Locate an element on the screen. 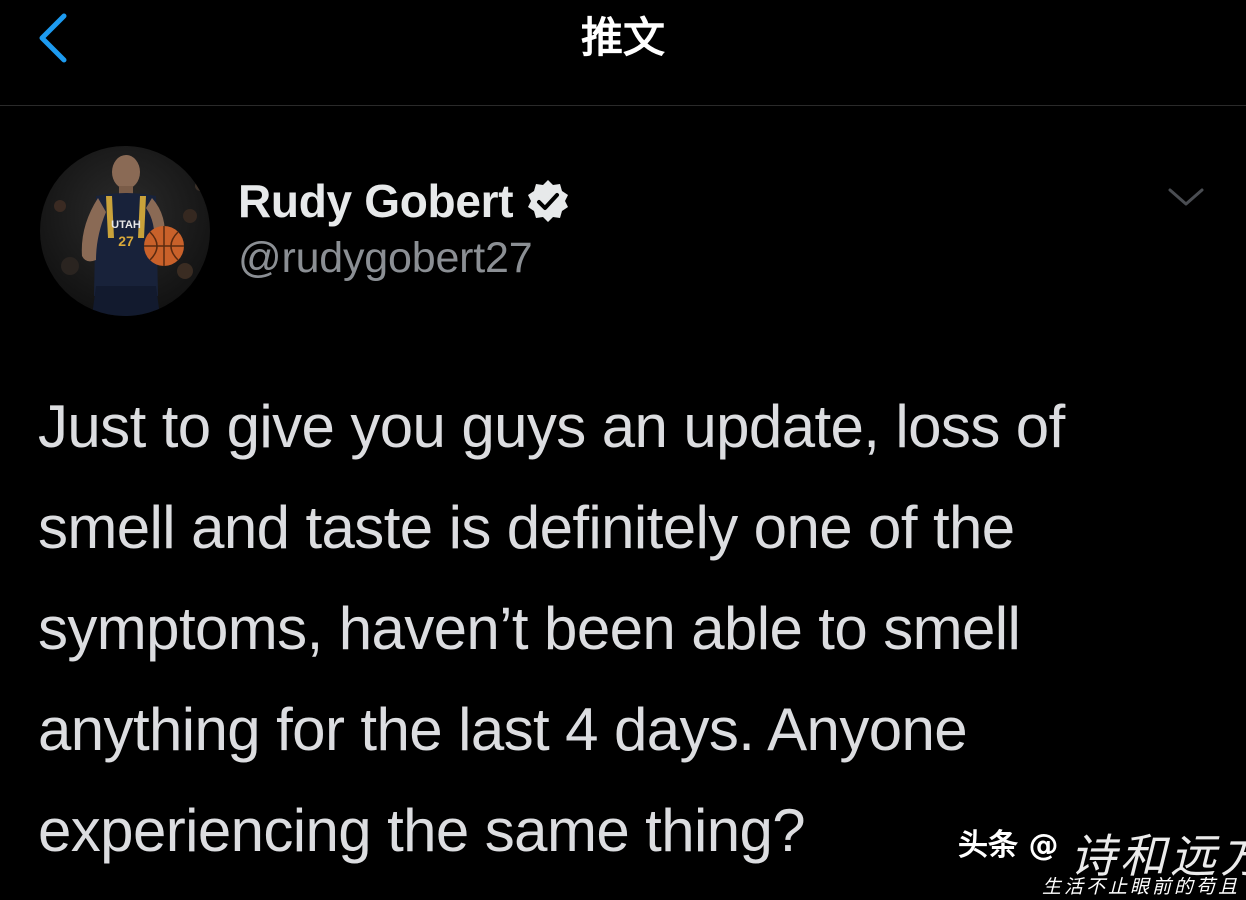 The width and height of the screenshot is (1246, 900). author-handle: @rudygobert27 is located at coordinates (385, 258).